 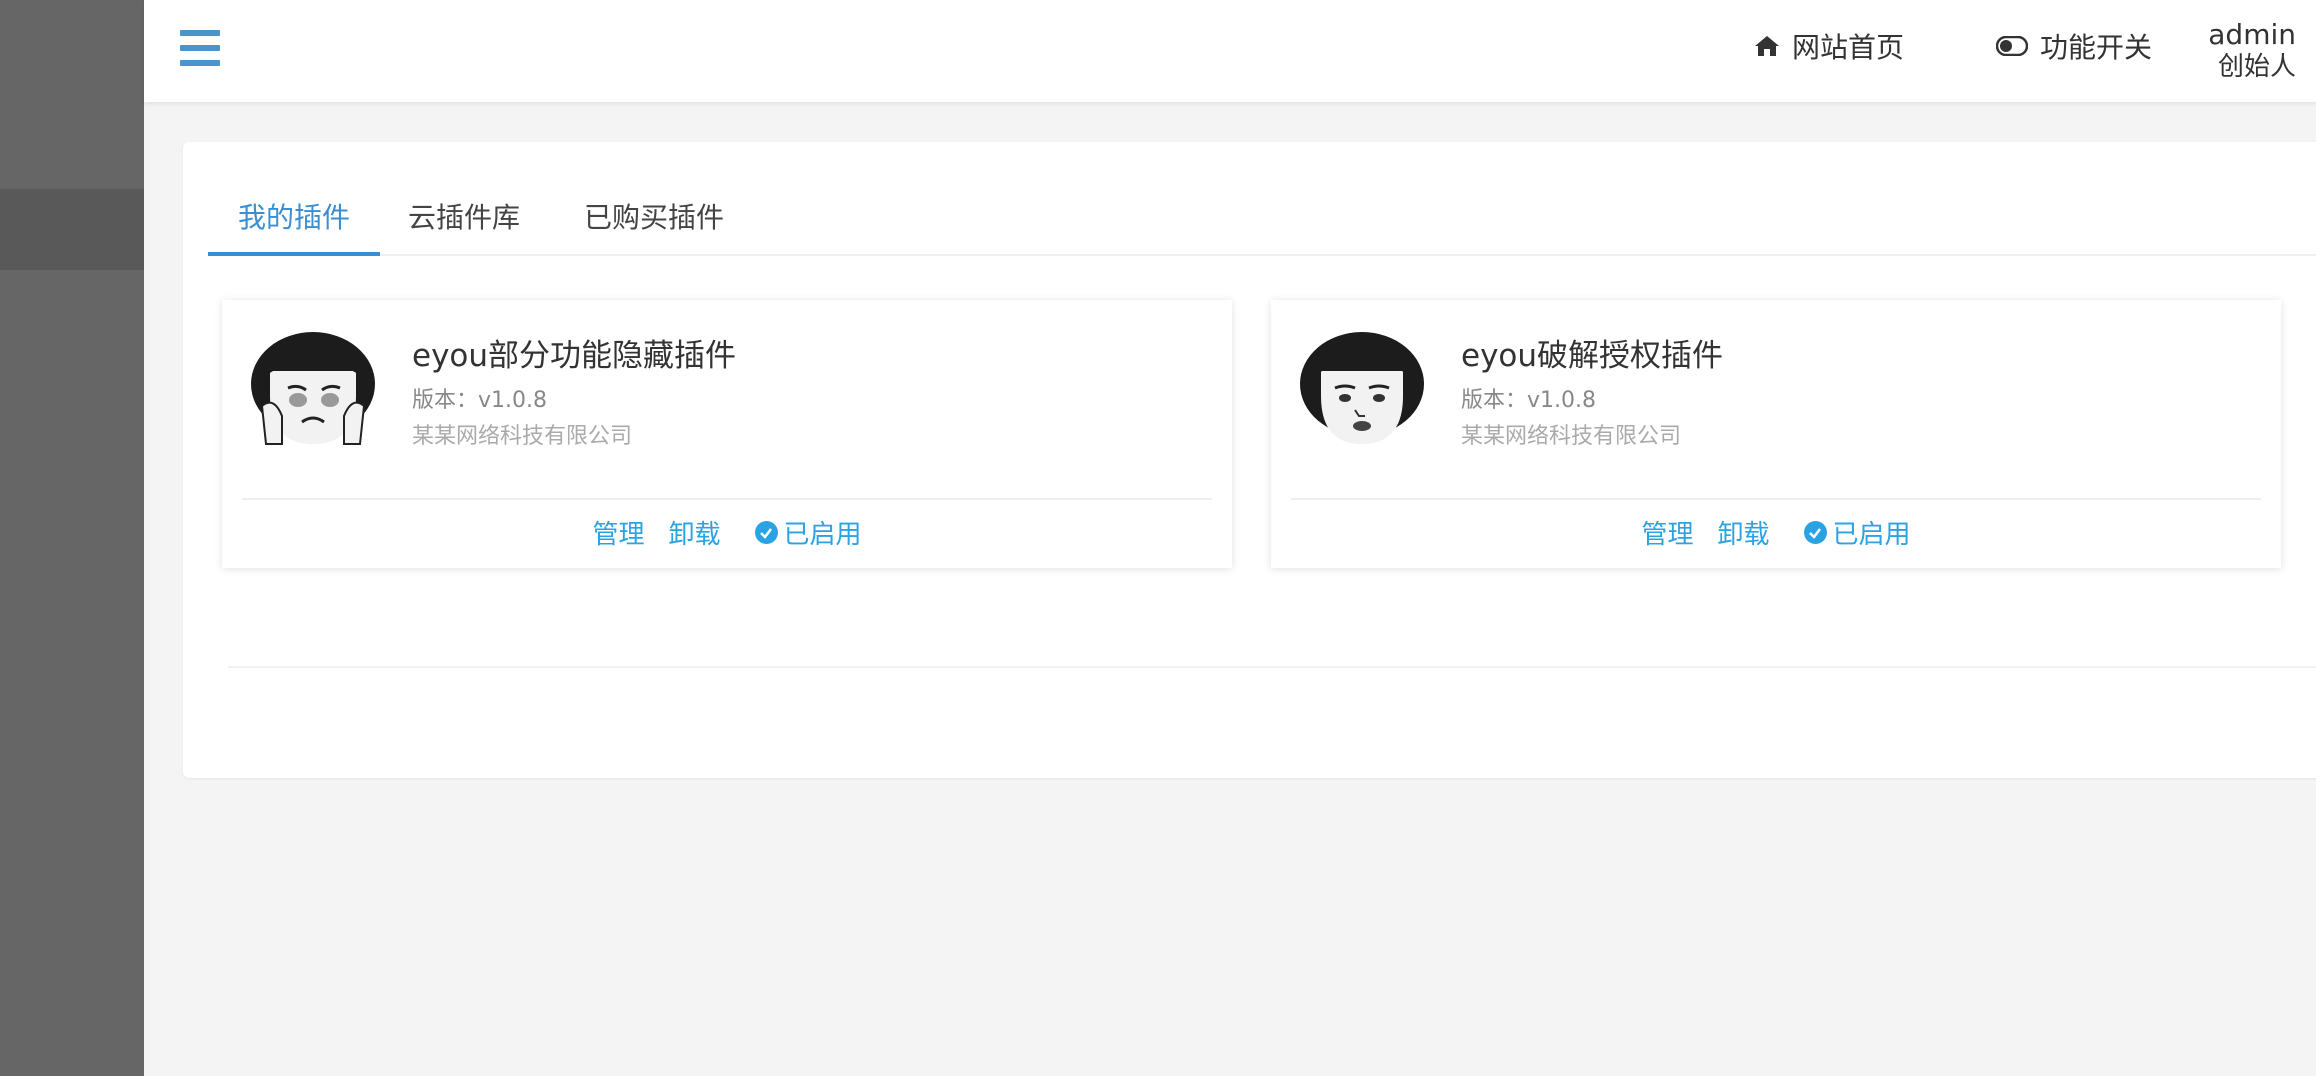 What do you see at coordinates (1362, 388) in the screenshot?
I see `plugin-avatar-face` at bounding box center [1362, 388].